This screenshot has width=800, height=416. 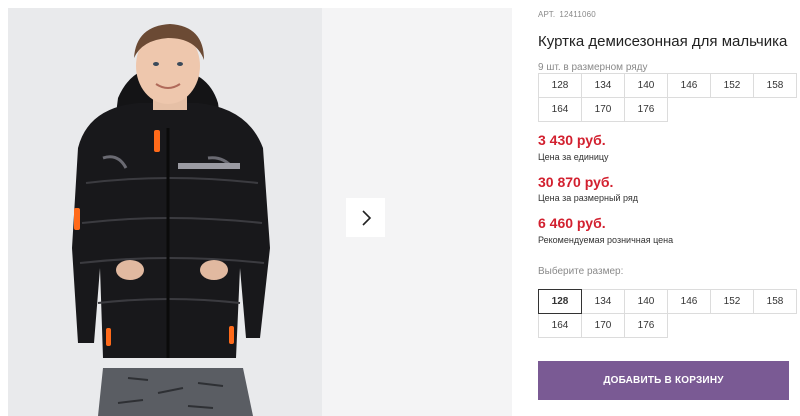 What do you see at coordinates (577, 14) in the screenshot?
I see `article-value: 12411060` at bounding box center [577, 14].